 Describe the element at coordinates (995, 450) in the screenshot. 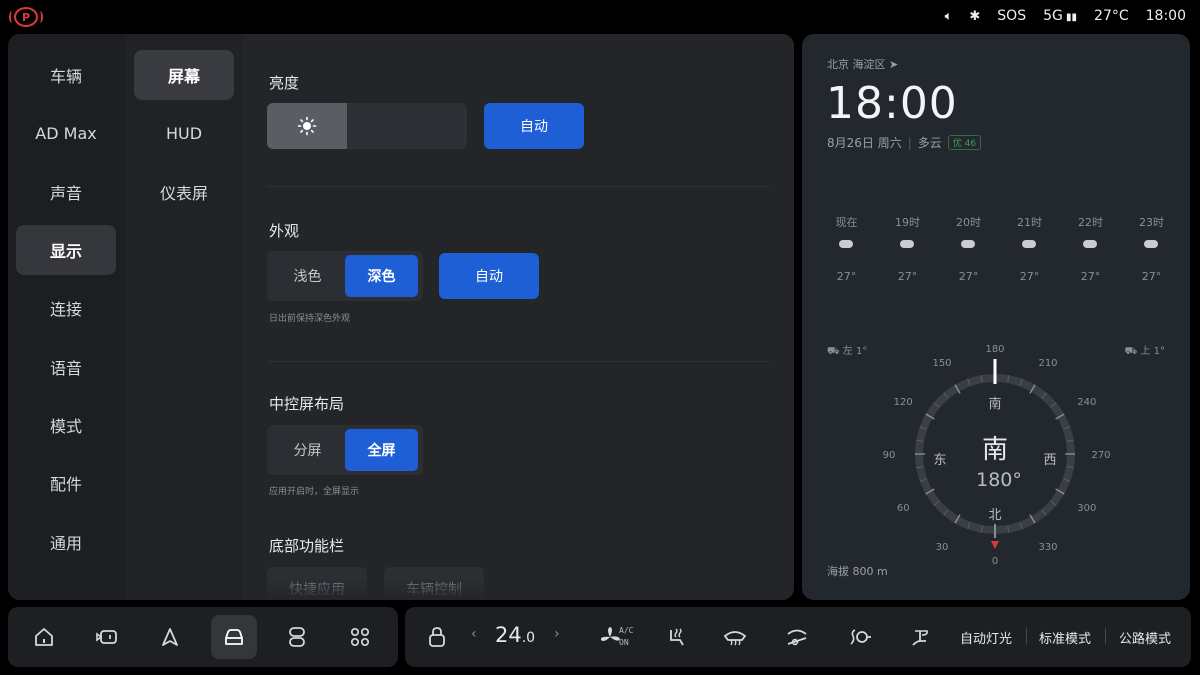

I see `compass-heading: 南` at that location.